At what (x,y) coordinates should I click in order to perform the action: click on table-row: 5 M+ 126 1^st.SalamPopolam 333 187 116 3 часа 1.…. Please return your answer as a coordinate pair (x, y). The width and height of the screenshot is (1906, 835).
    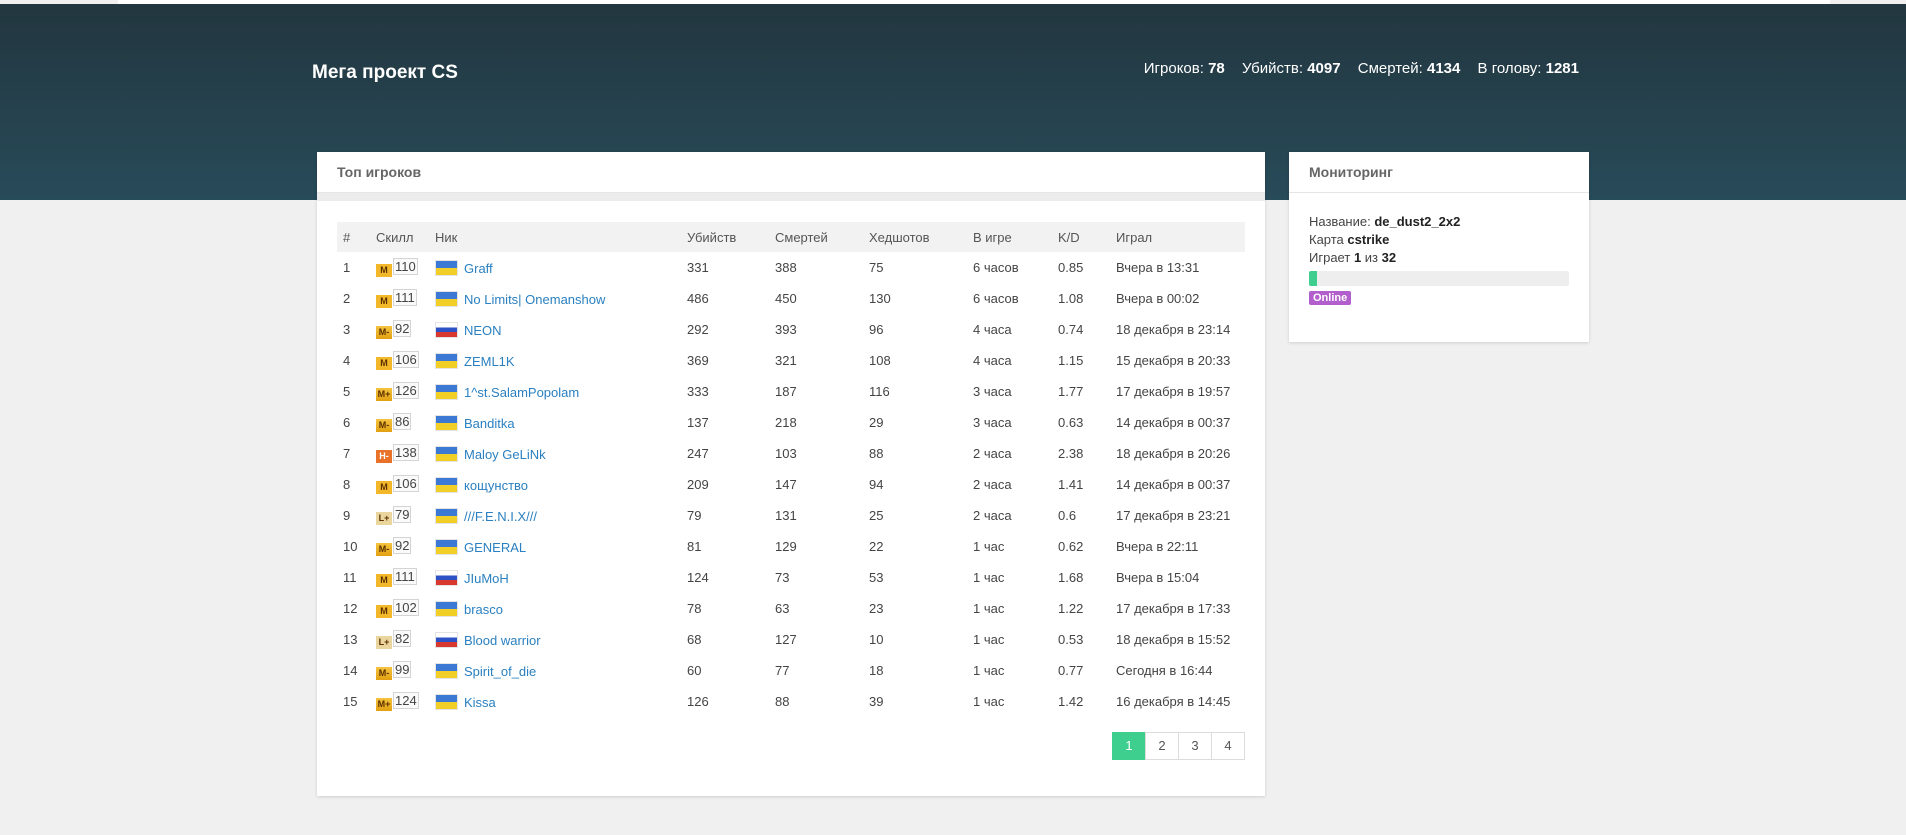
    Looking at the image, I should click on (791, 391).